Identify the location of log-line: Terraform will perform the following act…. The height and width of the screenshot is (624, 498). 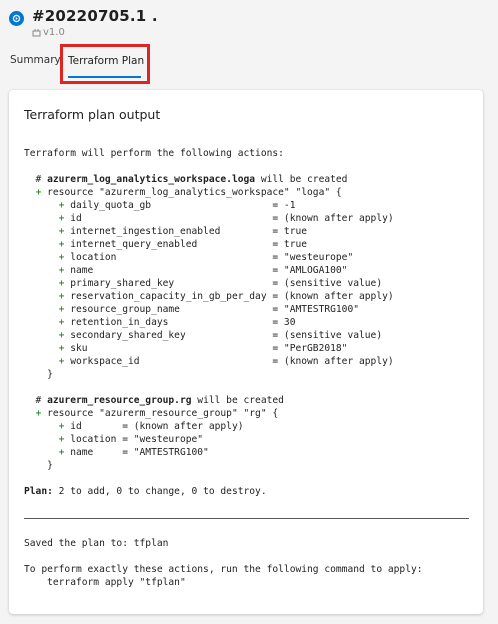
(154, 153).